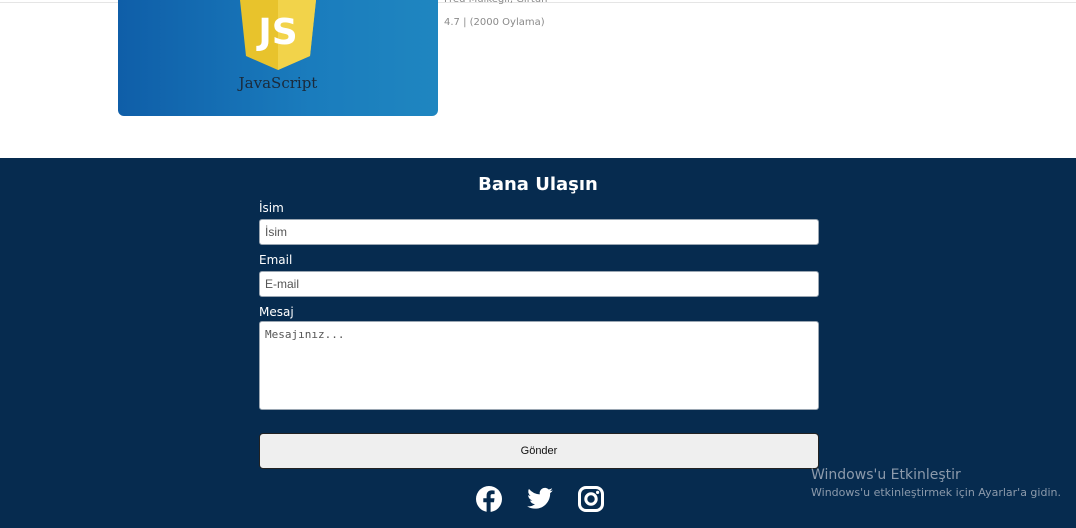 This screenshot has width=1076, height=528. I want to click on watermark-title: Windows'u Etkinleştir, so click(886, 475).